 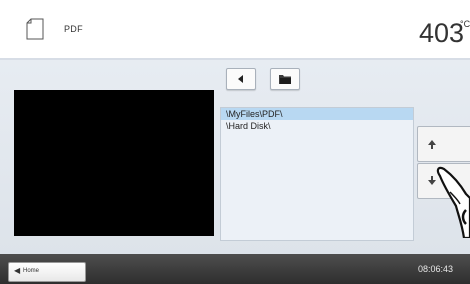 I want to click on folder-icon, so click(x=285, y=79).